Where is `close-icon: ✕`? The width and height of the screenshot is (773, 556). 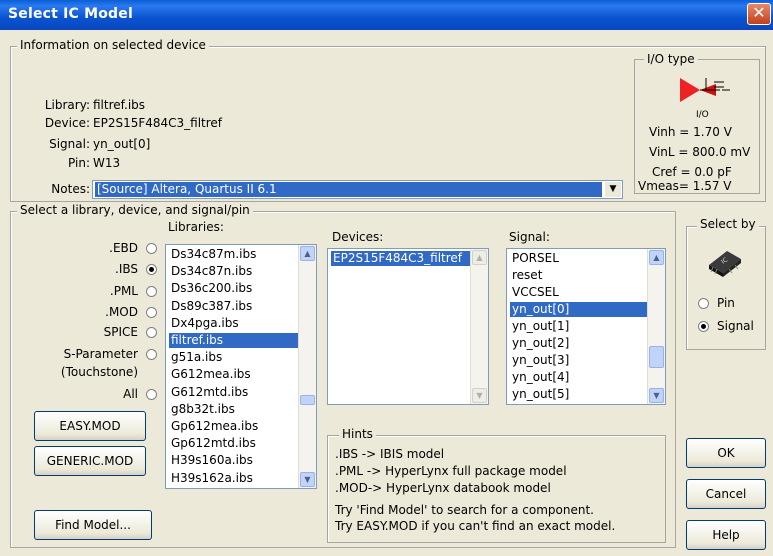 close-icon: ✕ is located at coordinates (759, 12).